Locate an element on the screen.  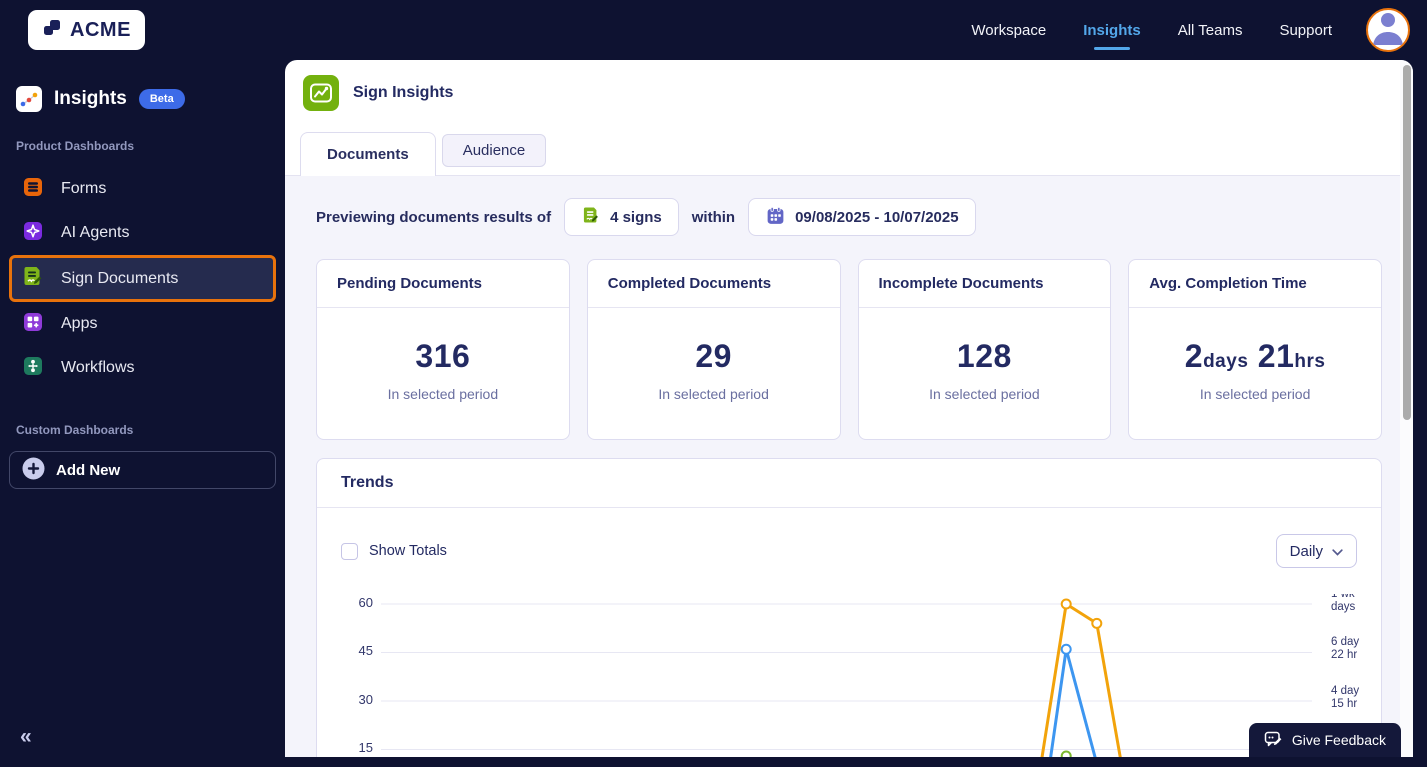
sidebar-item-ai-agents: AI Agents is located at coordinates (142, 233).